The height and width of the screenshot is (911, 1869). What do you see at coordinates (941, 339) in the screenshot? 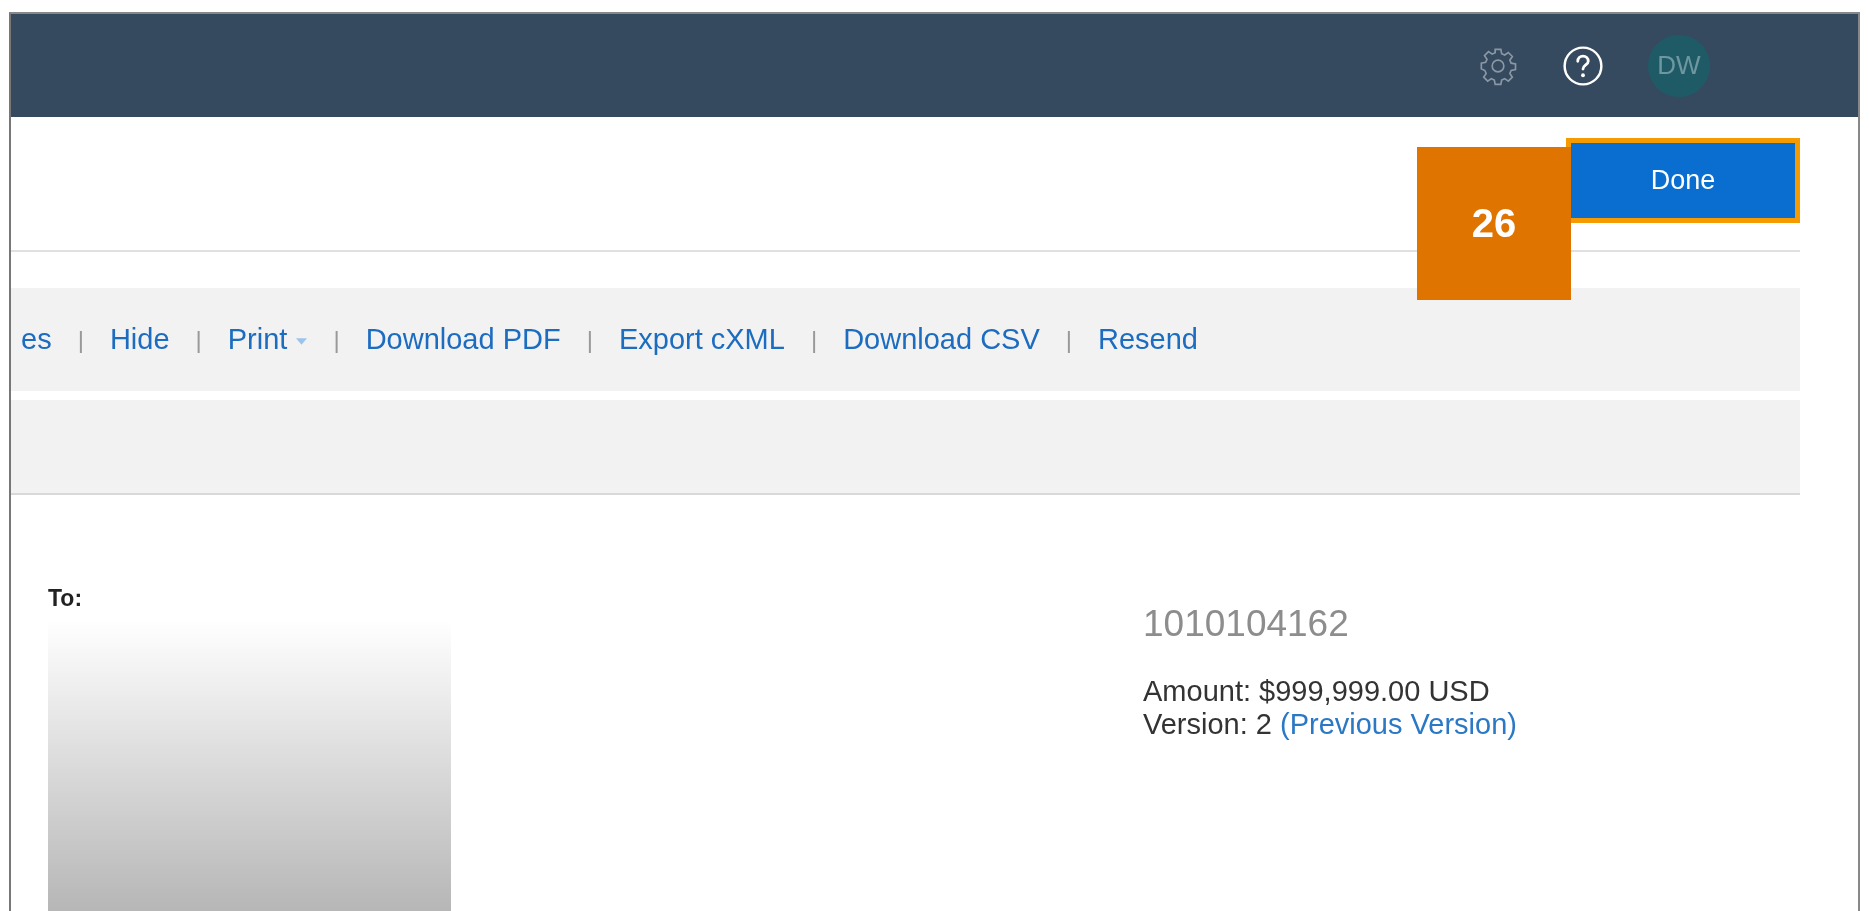
I see `toolbar-link: Download CSV` at bounding box center [941, 339].